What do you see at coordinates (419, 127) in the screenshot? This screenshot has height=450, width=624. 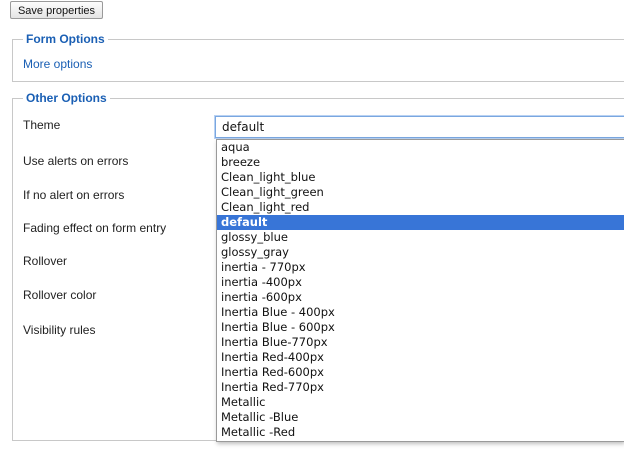 I see `theme-select: default` at bounding box center [419, 127].